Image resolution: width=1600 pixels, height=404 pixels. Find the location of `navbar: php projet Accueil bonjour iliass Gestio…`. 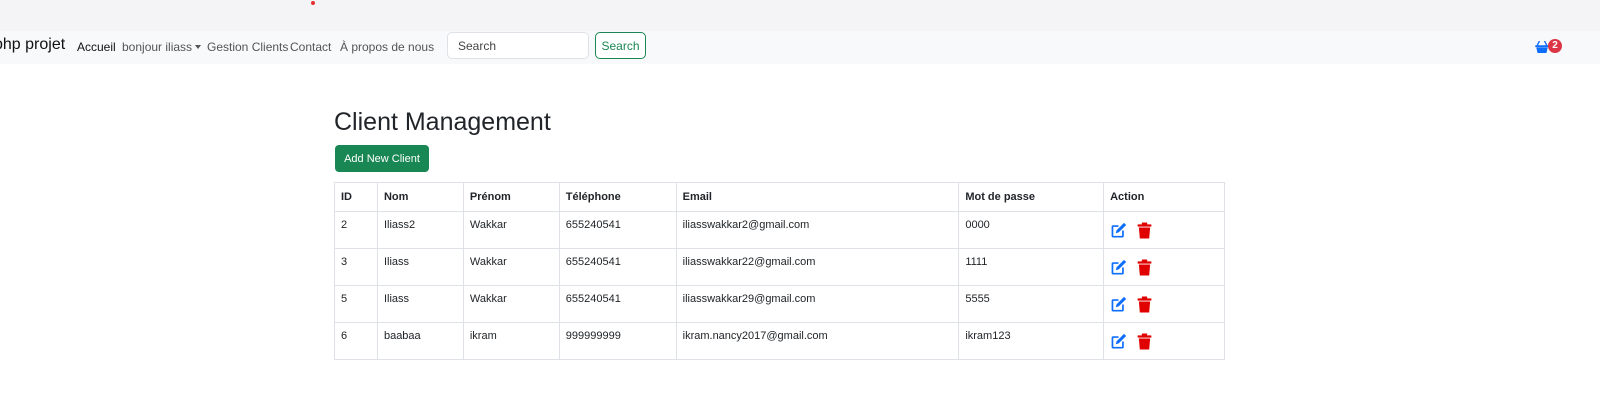

navbar: php projet Accueil bonjour iliass Gestio… is located at coordinates (800, 47).